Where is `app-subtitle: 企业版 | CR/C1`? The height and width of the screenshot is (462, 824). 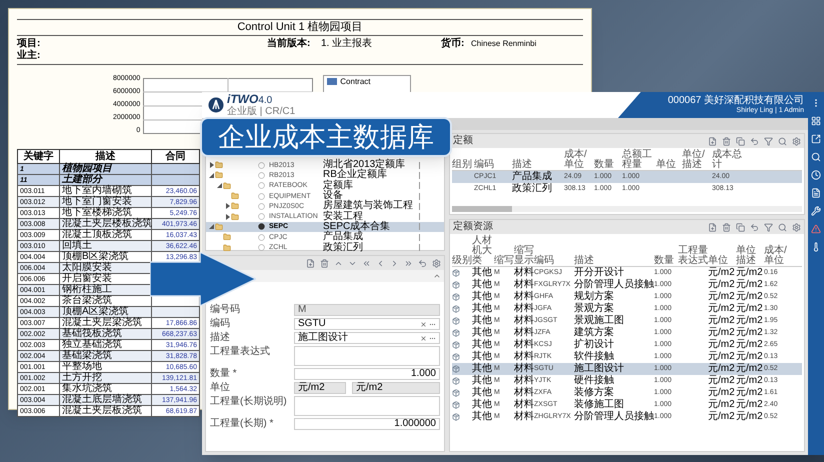 app-subtitle: 企业版 | CR/C1 is located at coordinates (261, 111).